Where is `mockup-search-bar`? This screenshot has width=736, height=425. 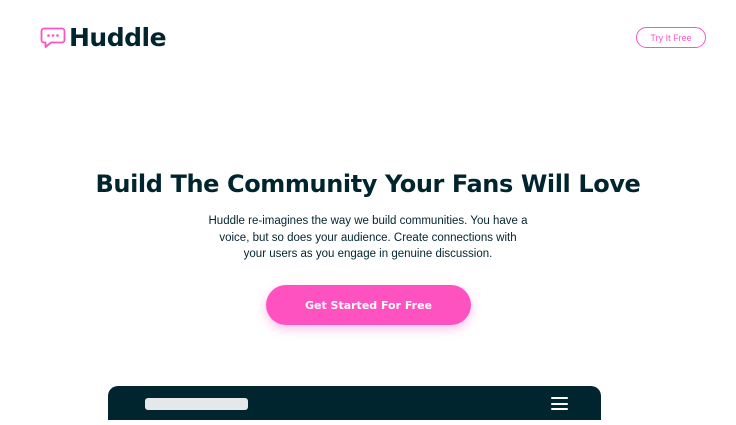
mockup-search-bar is located at coordinates (196, 404).